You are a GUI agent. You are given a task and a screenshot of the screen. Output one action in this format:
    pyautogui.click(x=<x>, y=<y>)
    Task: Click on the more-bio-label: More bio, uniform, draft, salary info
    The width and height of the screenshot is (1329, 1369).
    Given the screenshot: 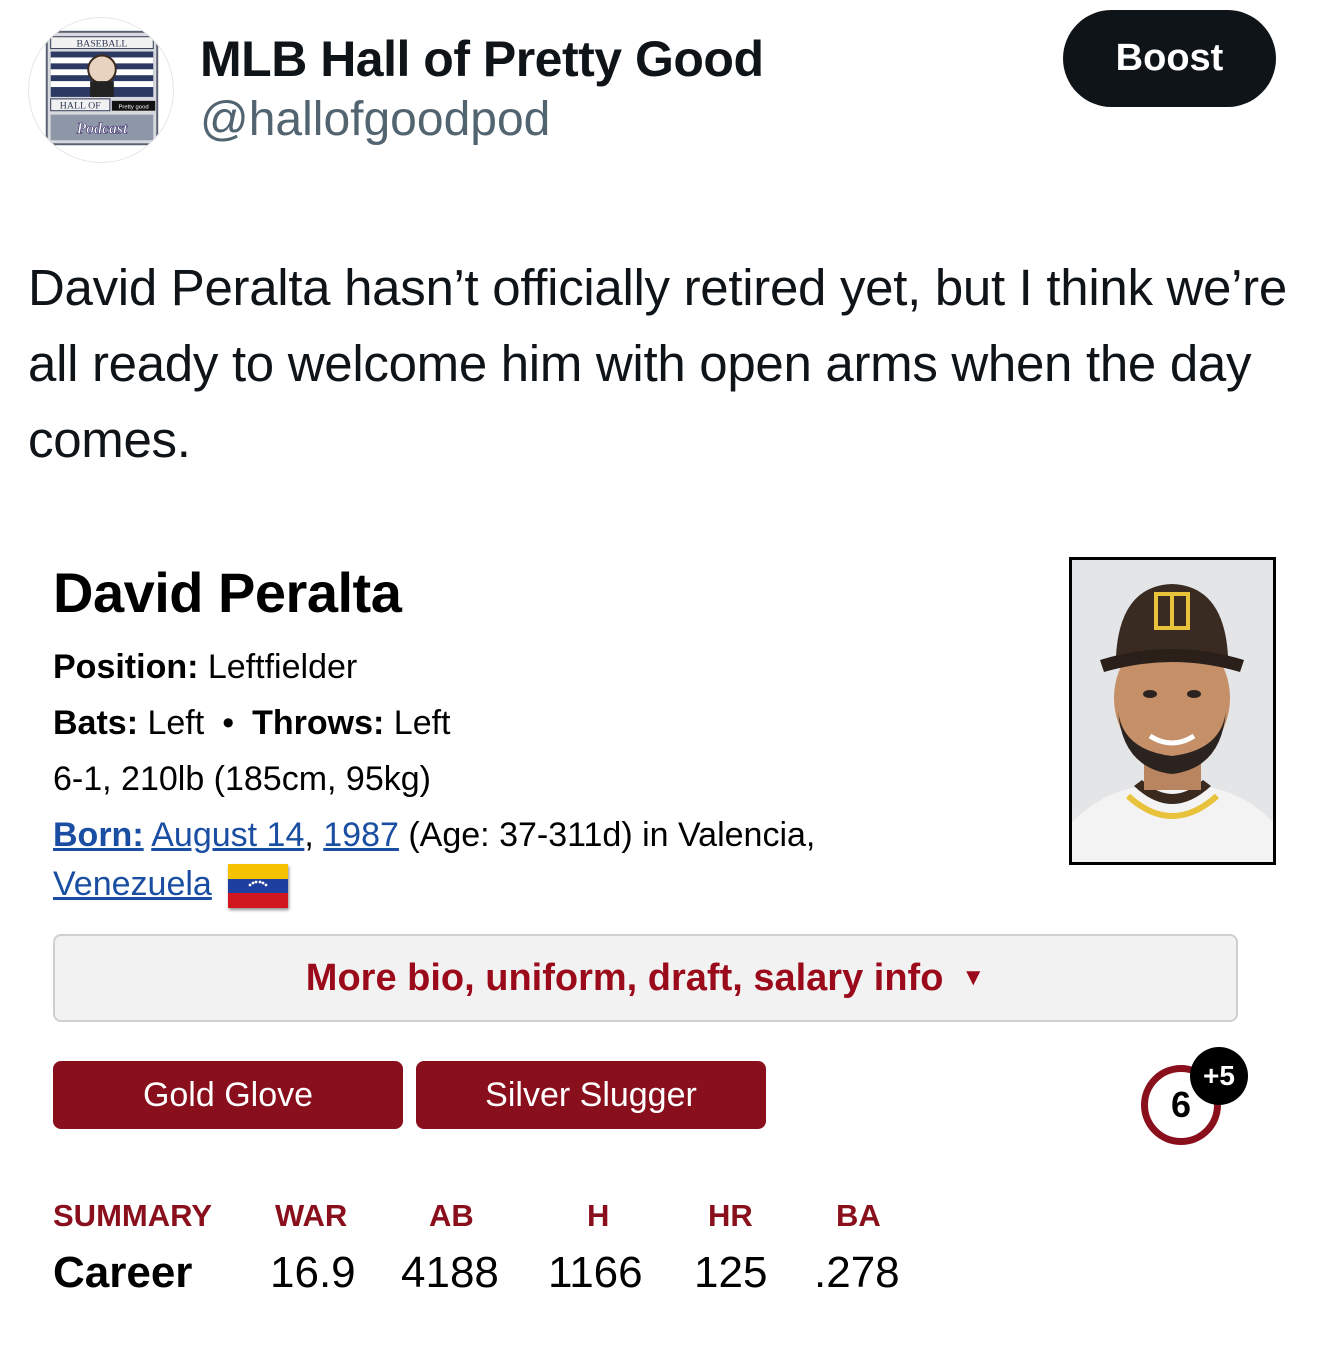 What is the action you would take?
    pyautogui.click(x=624, y=977)
    